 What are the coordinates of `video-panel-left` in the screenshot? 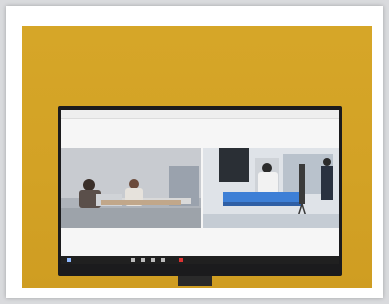 It's located at (131, 188).